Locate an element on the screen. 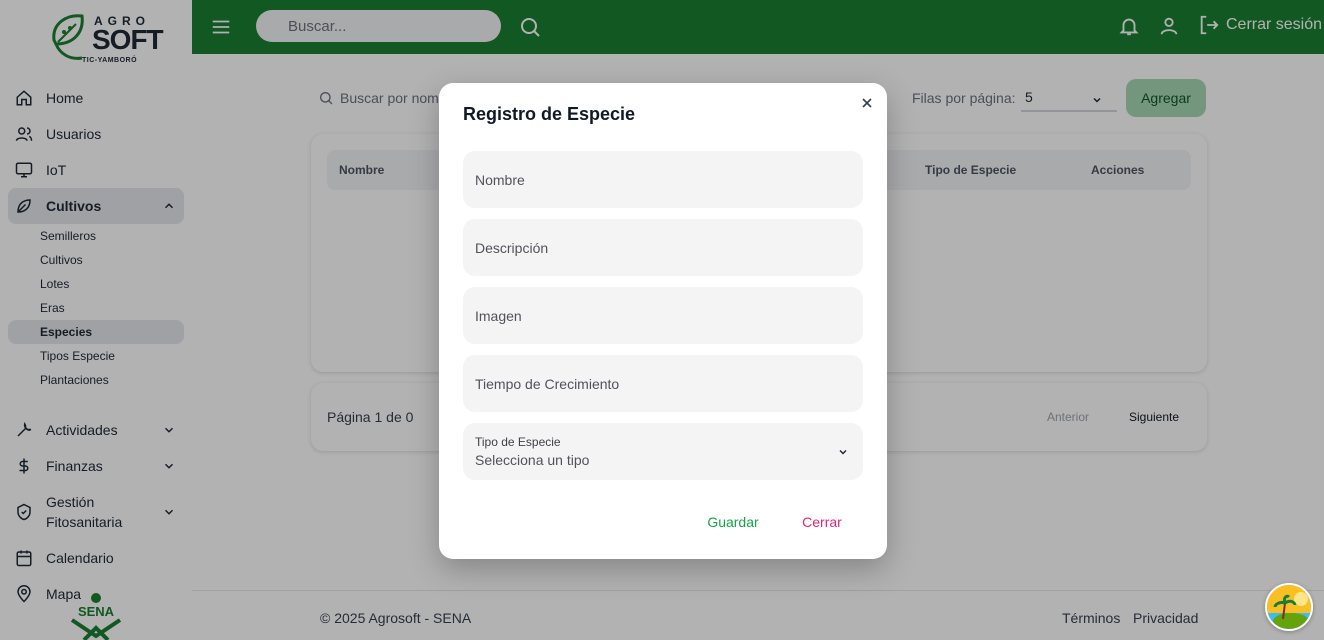 The image size is (1324, 640). tipo-especie-label: Tipo de Especie is located at coordinates (518, 442).